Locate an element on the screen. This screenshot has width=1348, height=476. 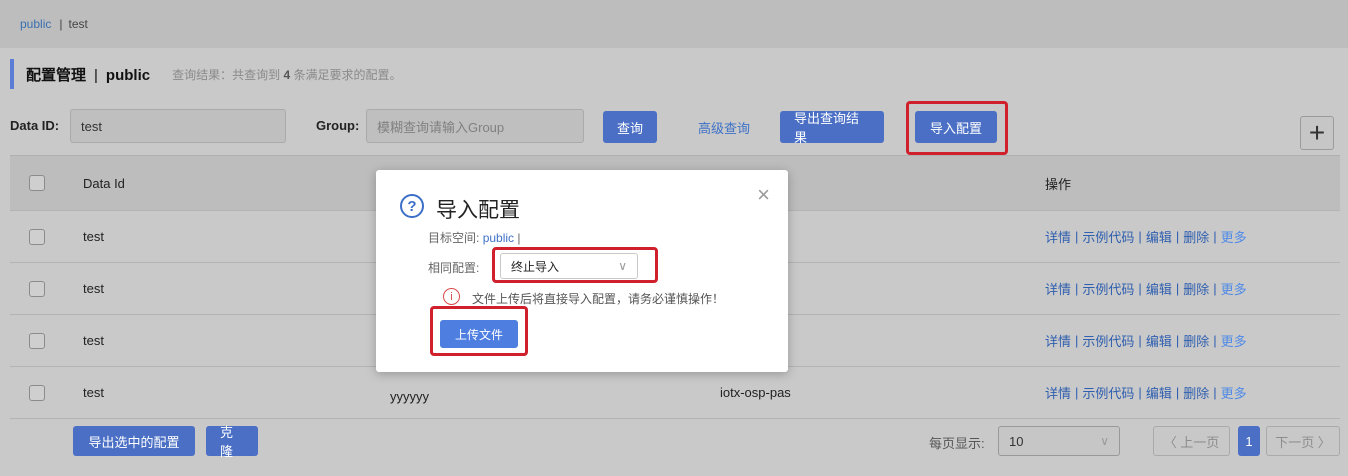
page-header: 配置管理 | public 查询结果：共查询到 4 条满足要求的配置。 is located at coordinates (206, 74).